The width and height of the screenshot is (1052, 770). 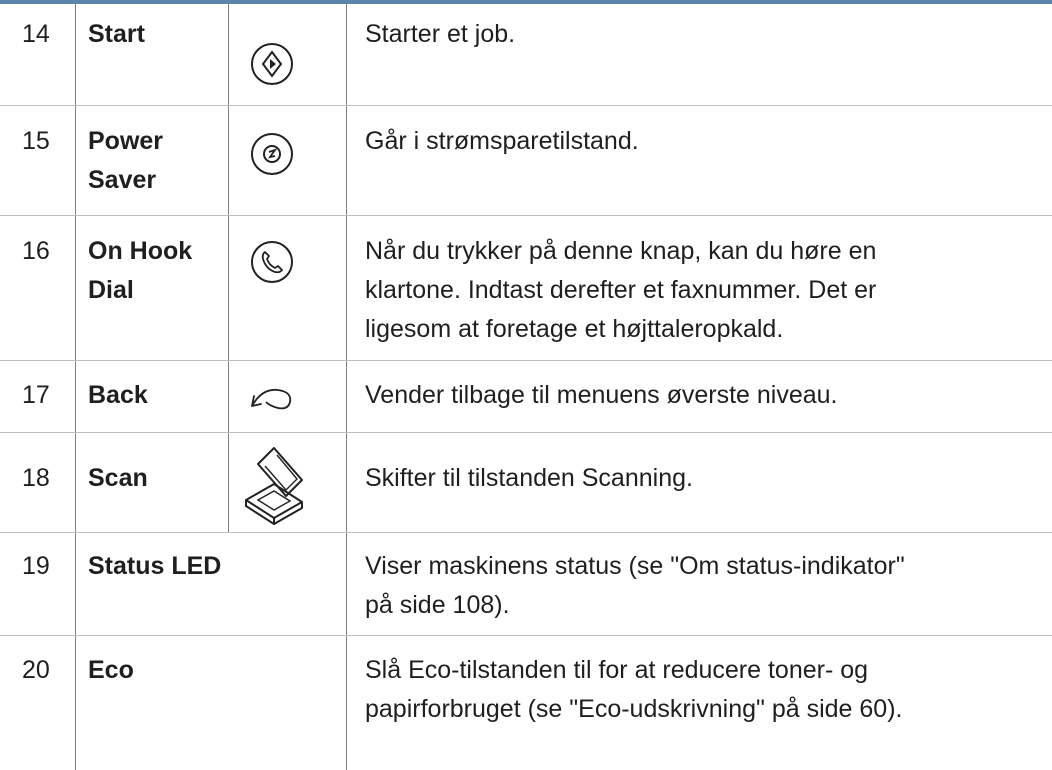 What do you see at coordinates (126, 141) in the screenshot?
I see `key-name: Power` at bounding box center [126, 141].